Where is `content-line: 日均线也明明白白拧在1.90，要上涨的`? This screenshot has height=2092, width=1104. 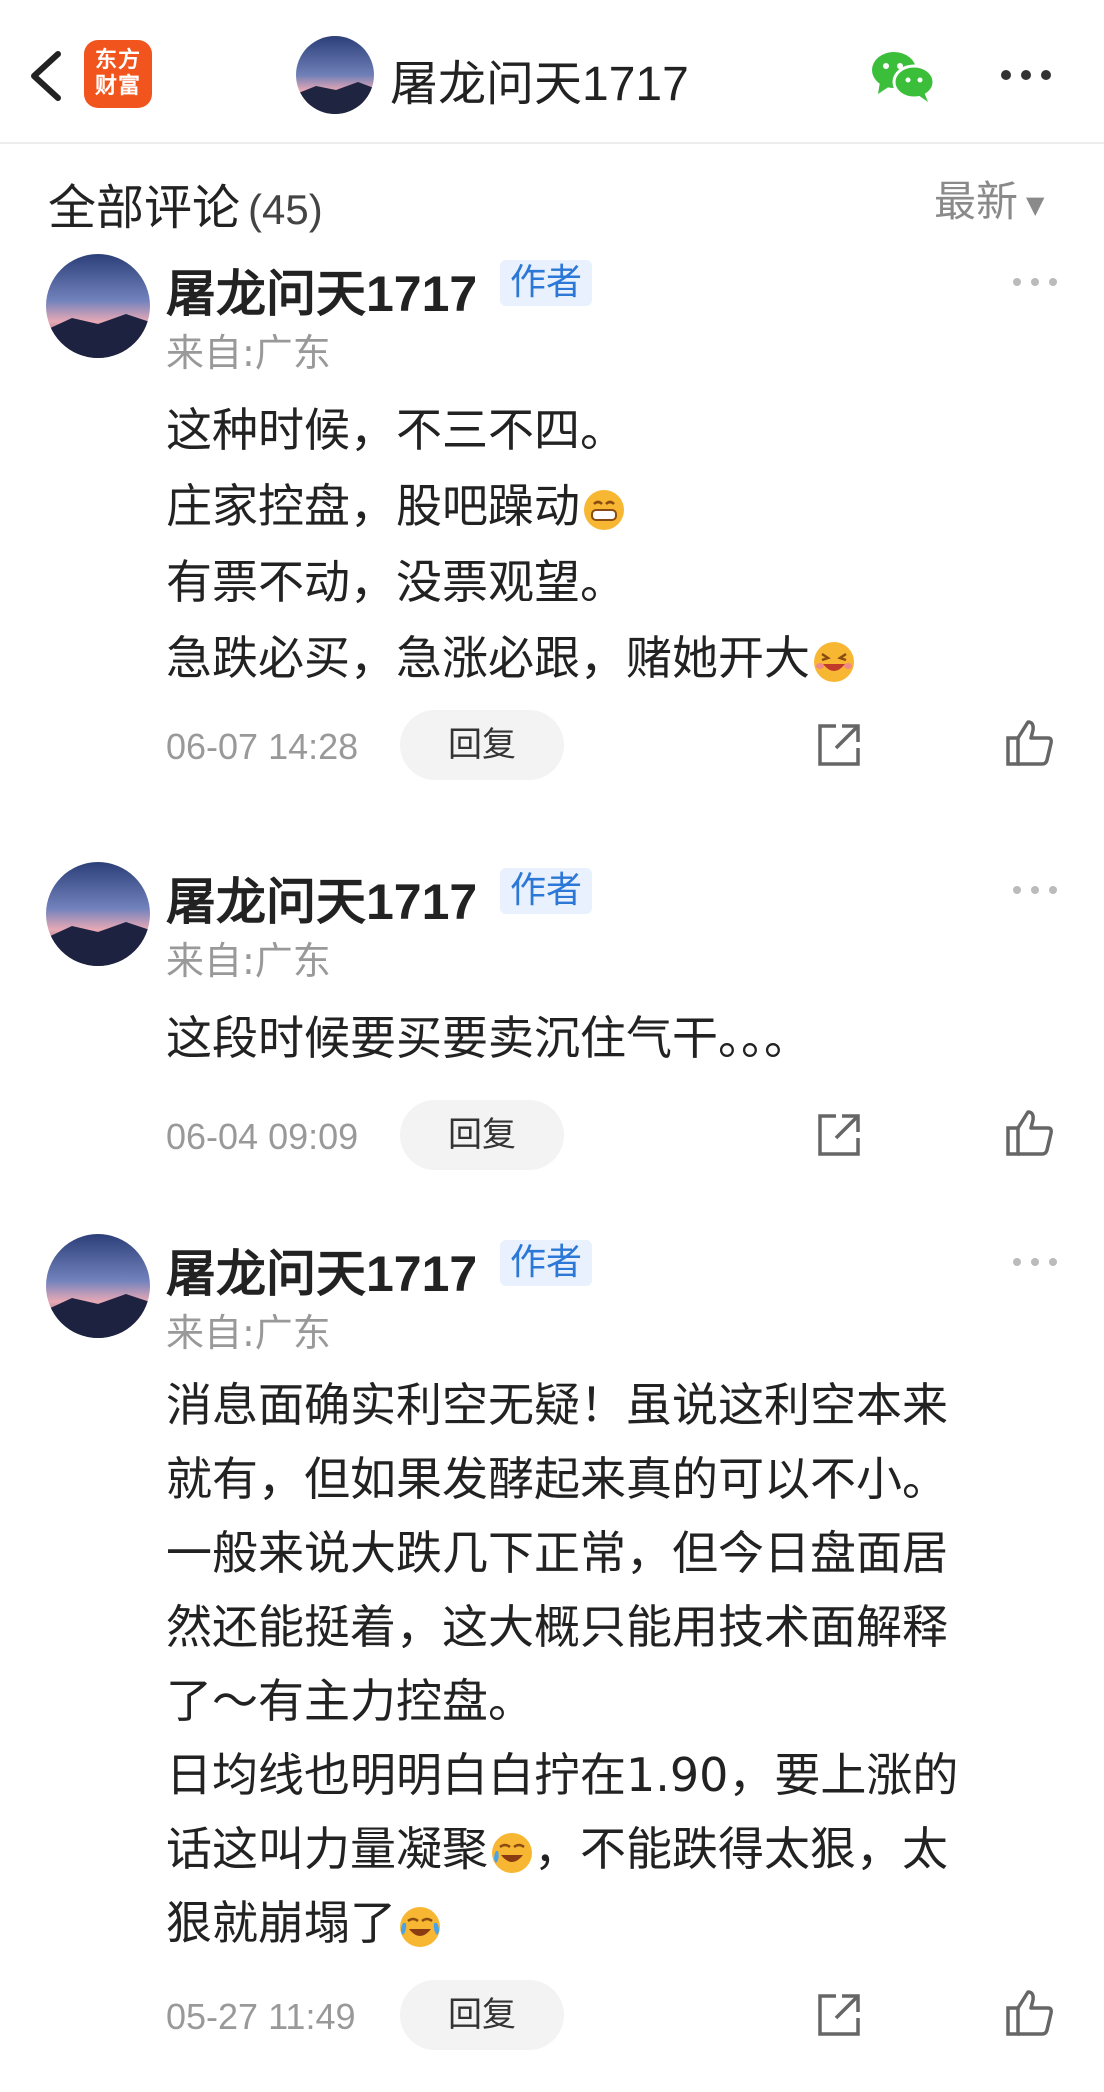 content-line: 日均线也明明白白拧在1.90，要上涨的 is located at coordinates (562, 1775).